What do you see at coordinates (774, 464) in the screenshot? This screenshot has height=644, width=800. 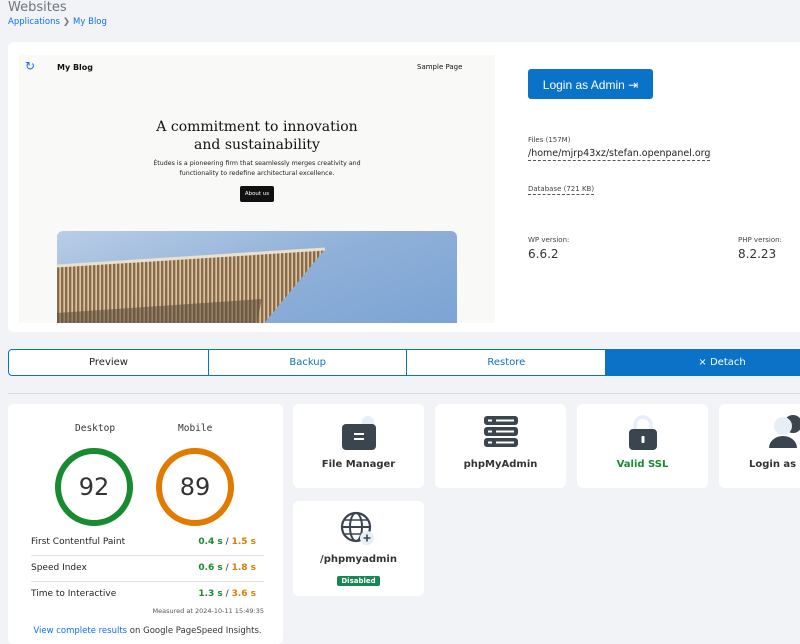 I see `login-admin-label: Login as admin` at bounding box center [774, 464].